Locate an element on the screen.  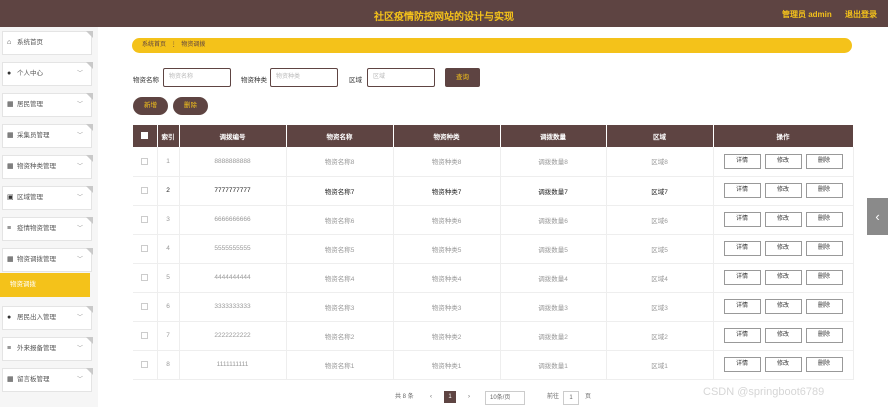
sidebar-item-0: ⌂ 系统首页 is located at coordinates (47, 43).